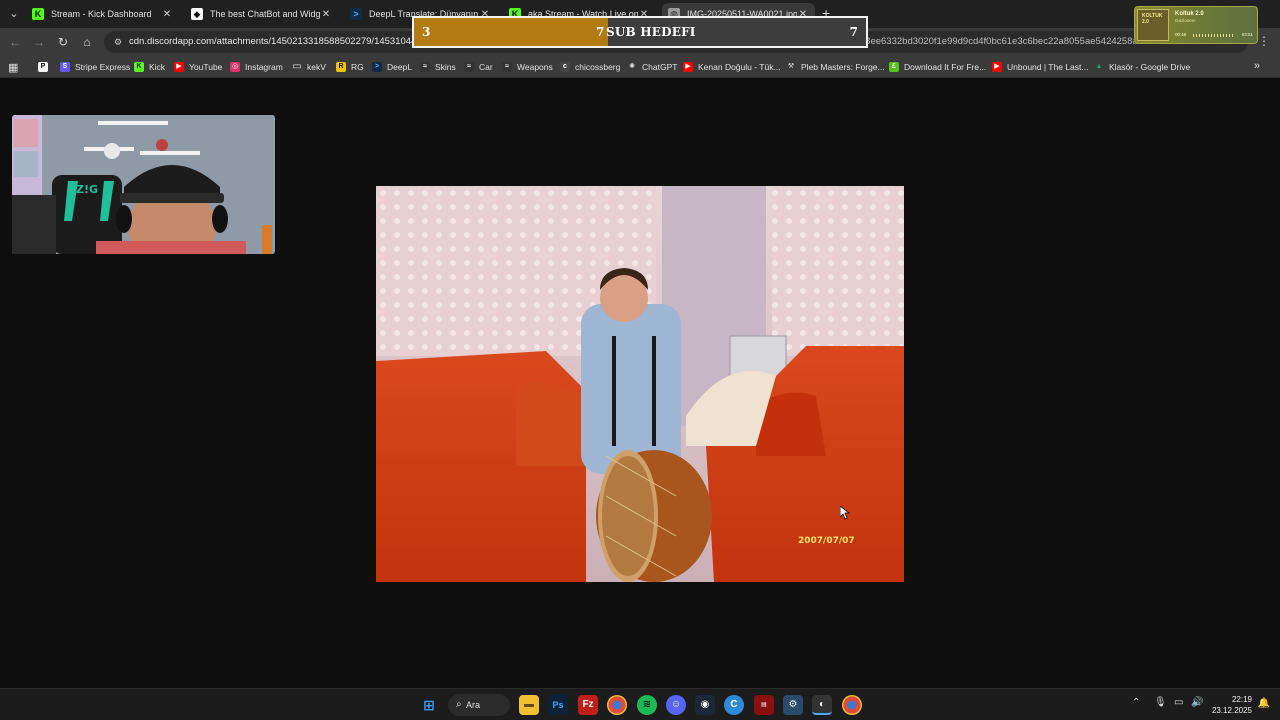 This screenshot has height=720, width=1280. Describe the element at coordinates (660, 67) in the screenshot. I see `bookmark-label: ChatGPT` at that location.